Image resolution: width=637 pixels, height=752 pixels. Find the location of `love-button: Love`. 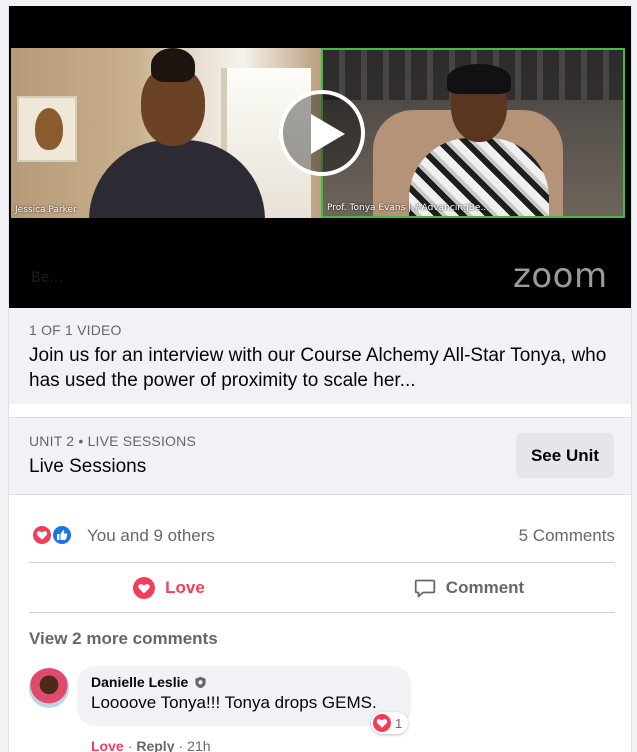

love-button: Love is located at coordinates (169, 588).